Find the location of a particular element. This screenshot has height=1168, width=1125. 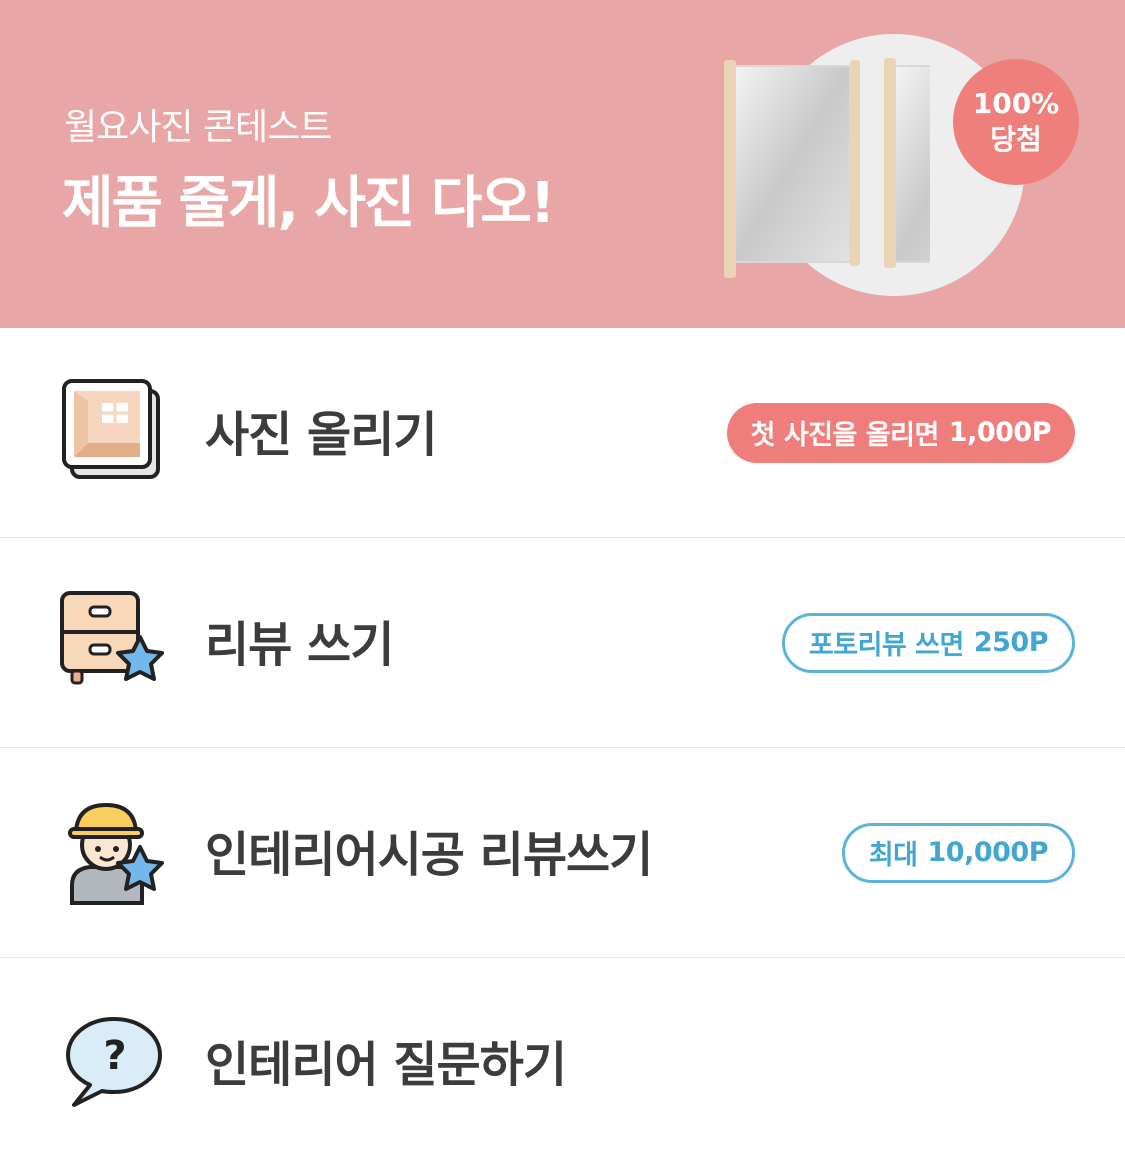

badge-label: 당첨 is located at coordinates (1016, 139).